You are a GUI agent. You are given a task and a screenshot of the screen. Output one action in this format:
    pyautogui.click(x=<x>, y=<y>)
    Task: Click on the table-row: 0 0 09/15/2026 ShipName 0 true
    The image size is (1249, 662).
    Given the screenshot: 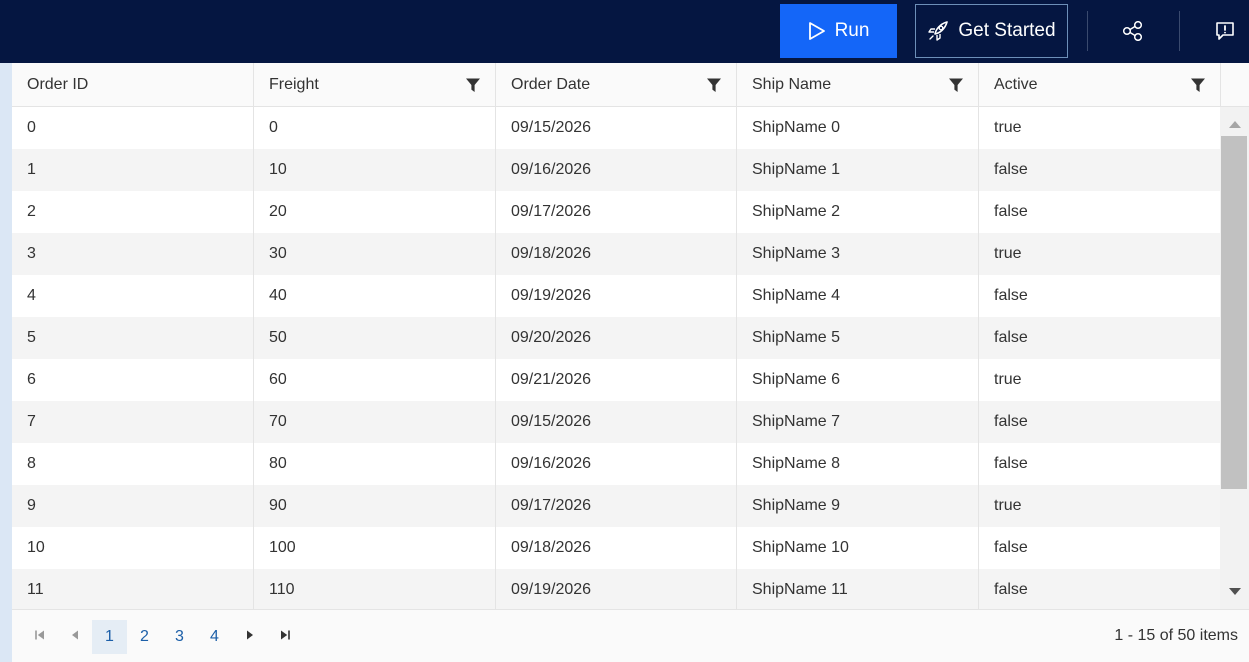 What is the action you would take?
    pyautogui.click(x=616, y=128)
    